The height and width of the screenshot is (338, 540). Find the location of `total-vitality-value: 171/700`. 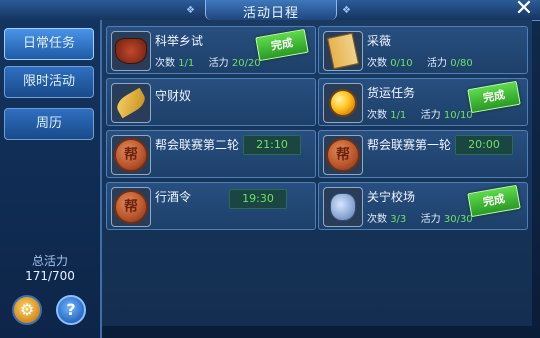

total-vitality-value: 171/700 is located at coordinates (50, 276).